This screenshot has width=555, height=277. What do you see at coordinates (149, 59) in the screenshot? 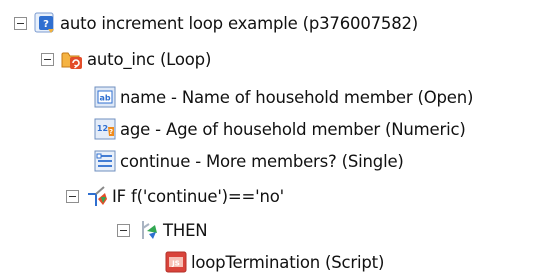
I see `tree-node-label: auto_inc (Loop)` at bounding box center [149, 59].